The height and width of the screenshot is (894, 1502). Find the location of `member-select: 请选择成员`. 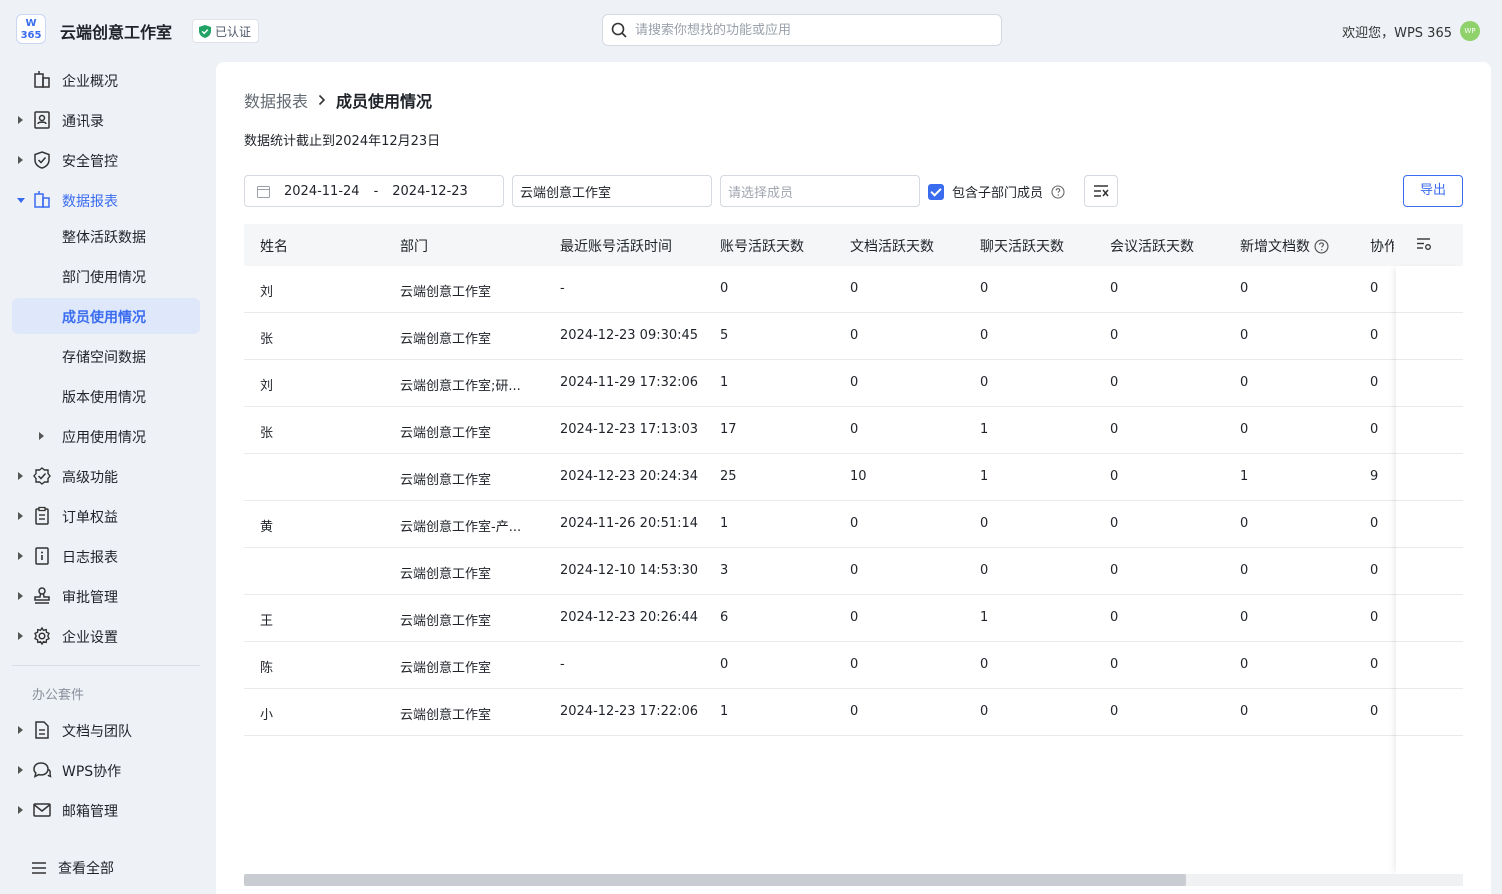

member-select: 请选择成员 is located at coordinates (820, 191).